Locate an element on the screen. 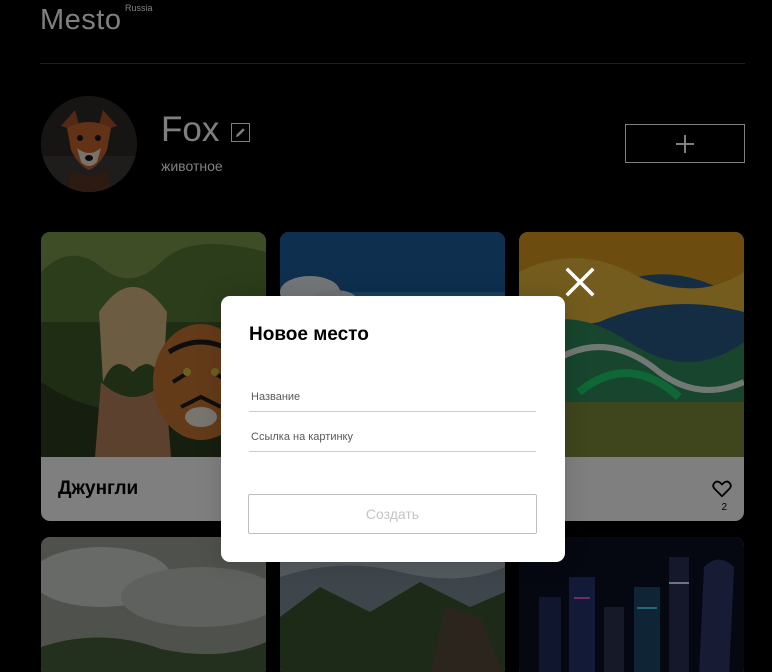 The width and height of the screenshot is (772, 672). close-popup-button is located at coordinates (580, 282).